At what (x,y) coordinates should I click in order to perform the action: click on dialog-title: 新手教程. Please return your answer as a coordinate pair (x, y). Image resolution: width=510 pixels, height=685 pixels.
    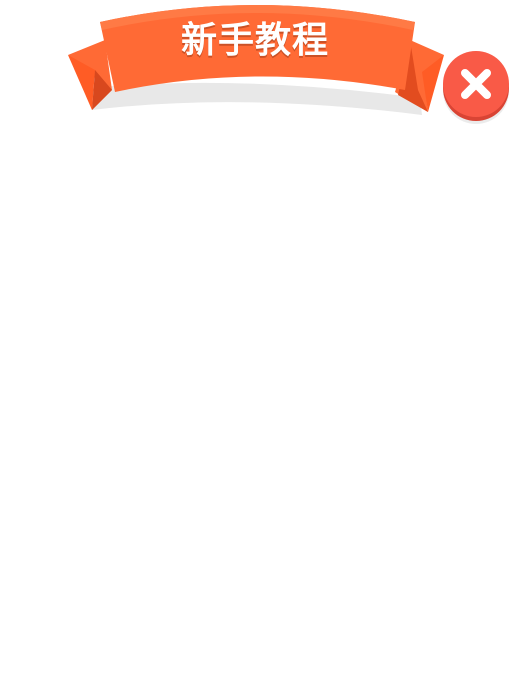
    Looking at the image, I should click on (254, 40).